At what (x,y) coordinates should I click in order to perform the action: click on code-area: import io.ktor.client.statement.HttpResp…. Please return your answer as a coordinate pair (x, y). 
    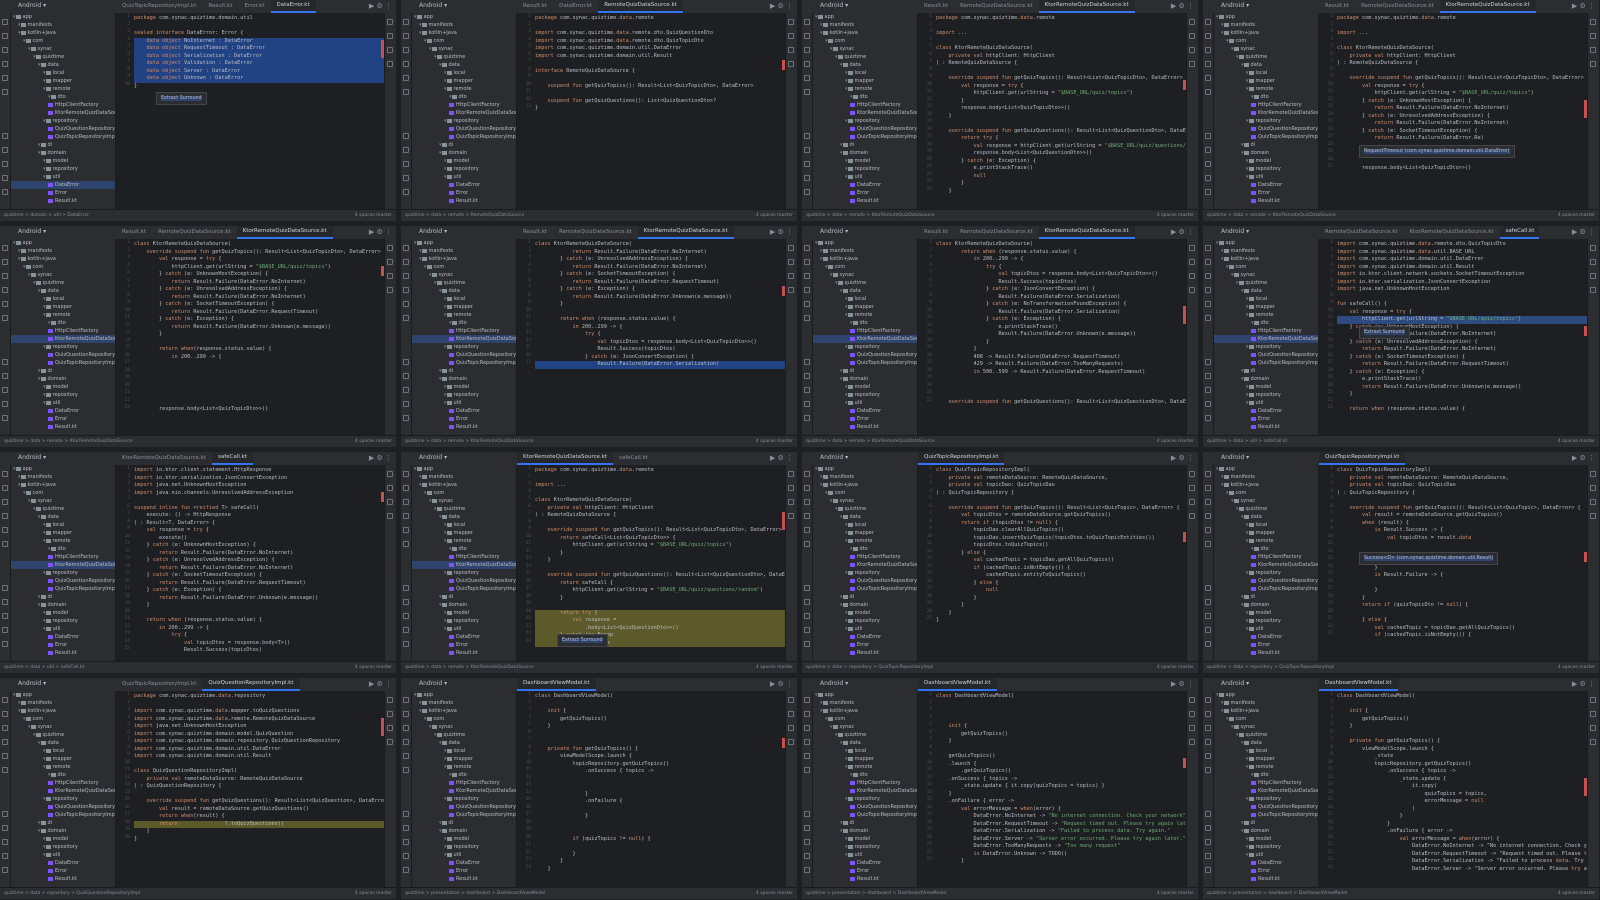
    Looking at the image, I should click on (259, 561).